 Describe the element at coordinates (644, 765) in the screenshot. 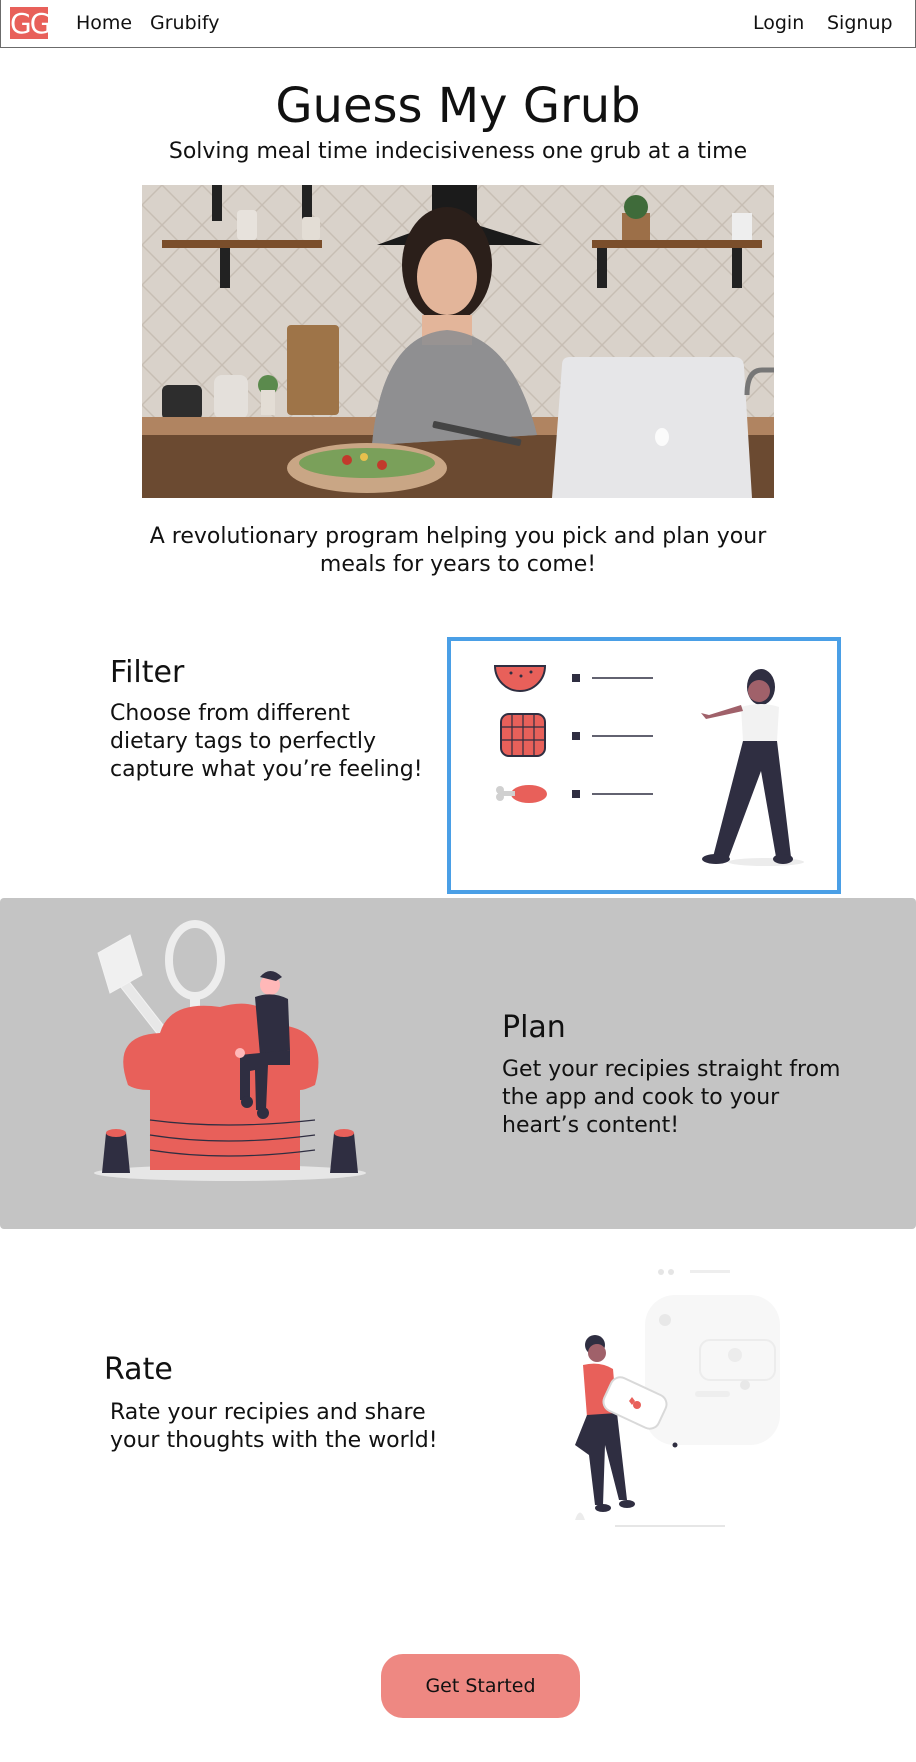

I see `filter-illustration` at that location.